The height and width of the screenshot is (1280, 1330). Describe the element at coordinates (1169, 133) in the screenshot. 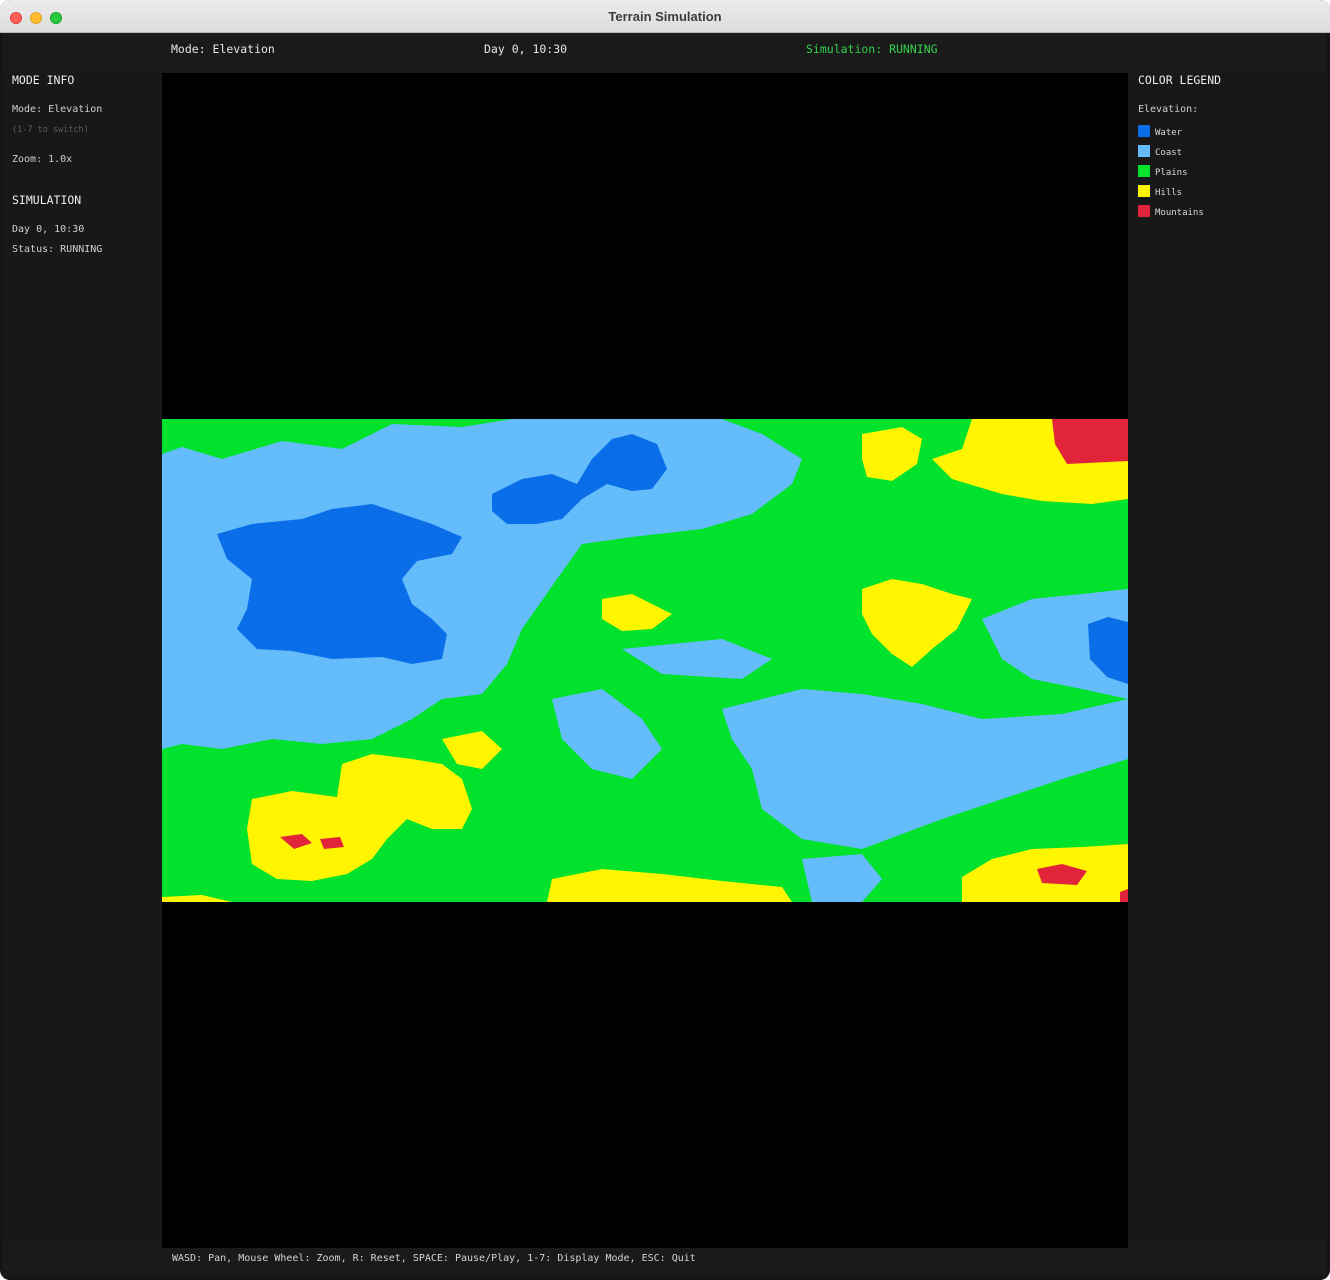

I see `legend-label: Water` at that location.